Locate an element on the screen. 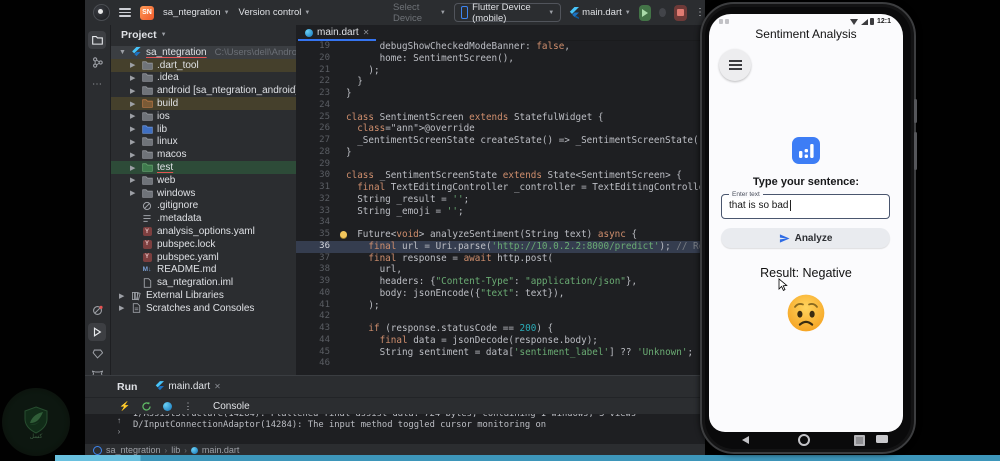 The image size is (1000, 461). tree-item-metadata: .metadata is located at coordinates (203, 218).